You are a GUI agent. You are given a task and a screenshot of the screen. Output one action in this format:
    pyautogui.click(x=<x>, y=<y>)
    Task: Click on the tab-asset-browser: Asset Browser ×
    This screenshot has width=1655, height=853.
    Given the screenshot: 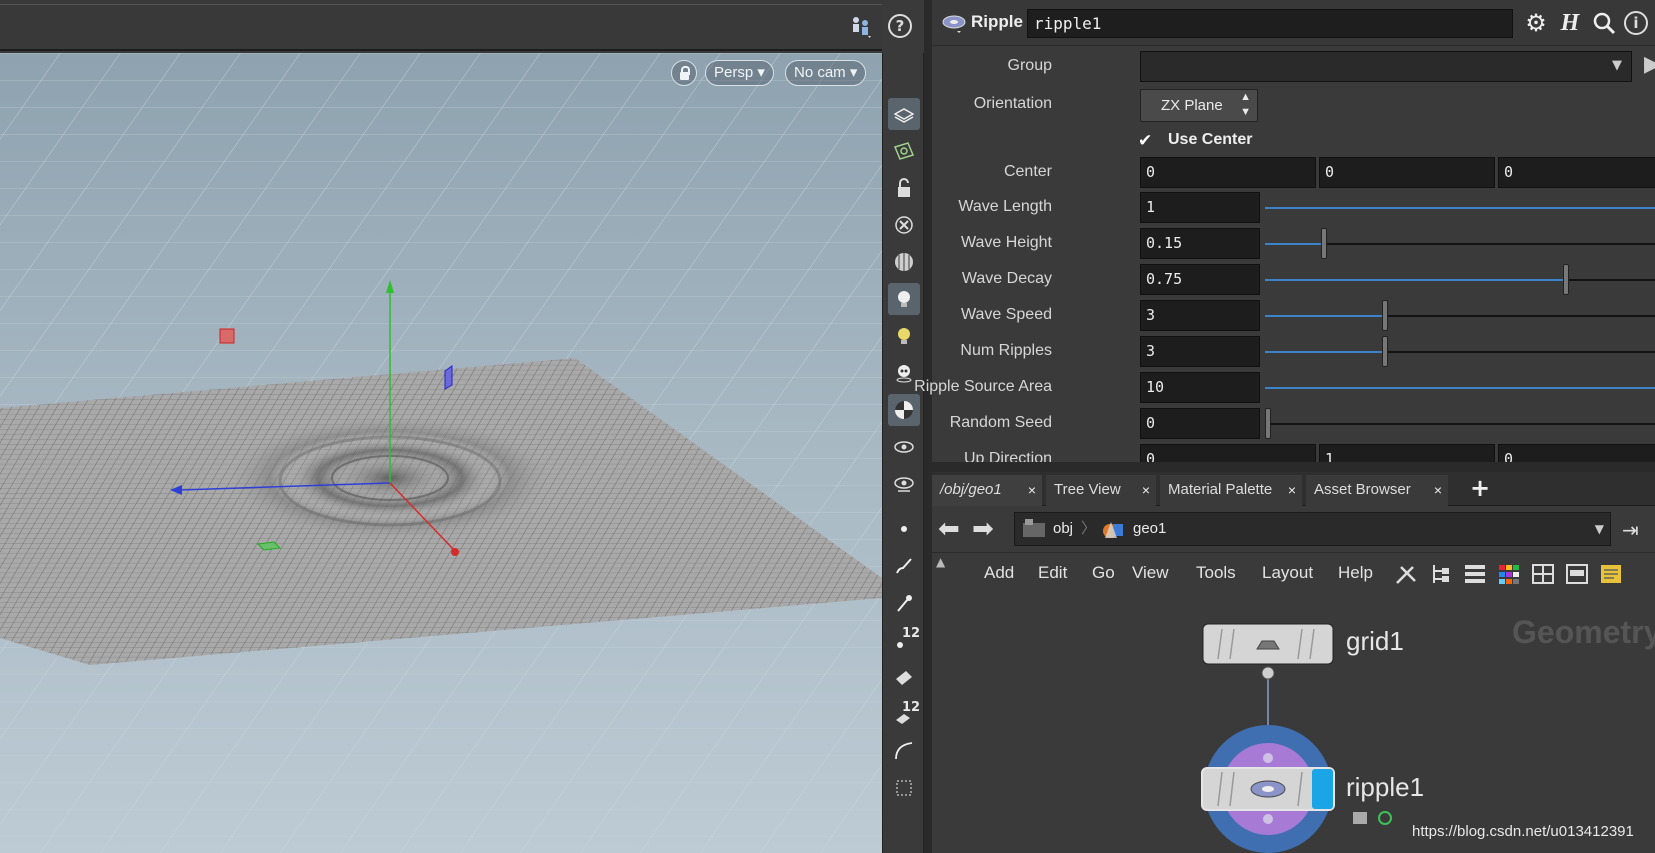 What is the action you would take?
    pyautogui.click(x=1377, y=490)
    